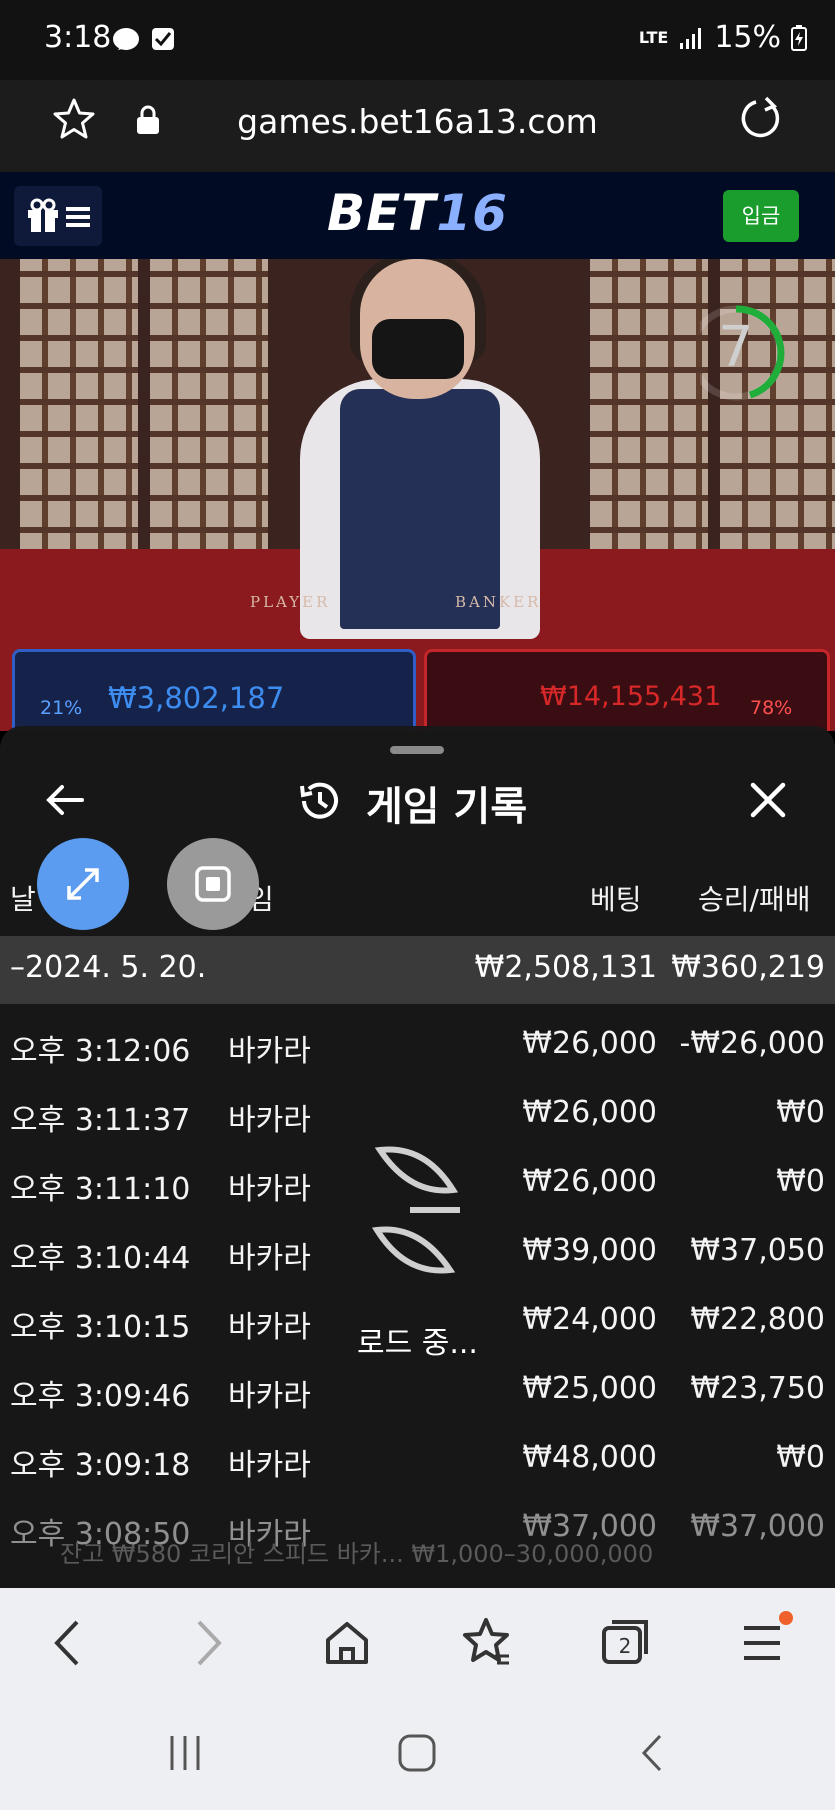 This screenshot has height=1810, width=835. What do you see at coordinates (486, 1643) in the screenshot?
I see `bookmarks-icon` at bounding box center [486, 1643].